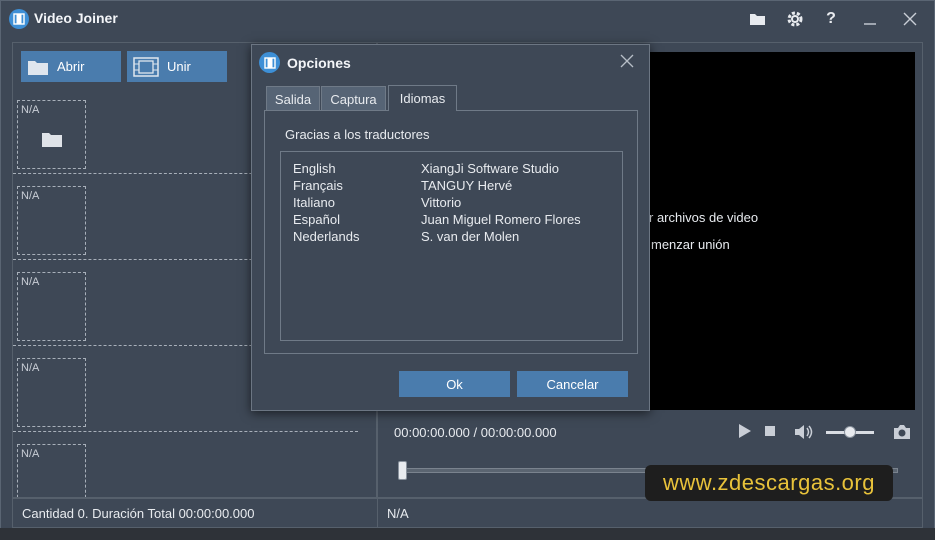  I want to click on play-icon, so click(745, 431).